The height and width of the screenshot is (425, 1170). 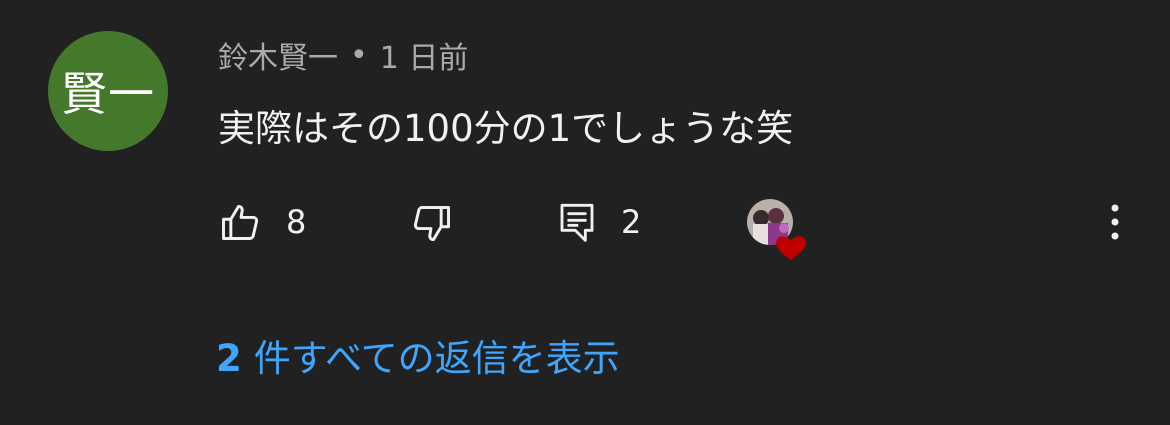 I want to click on more-button, so click(x=1115, y=222).